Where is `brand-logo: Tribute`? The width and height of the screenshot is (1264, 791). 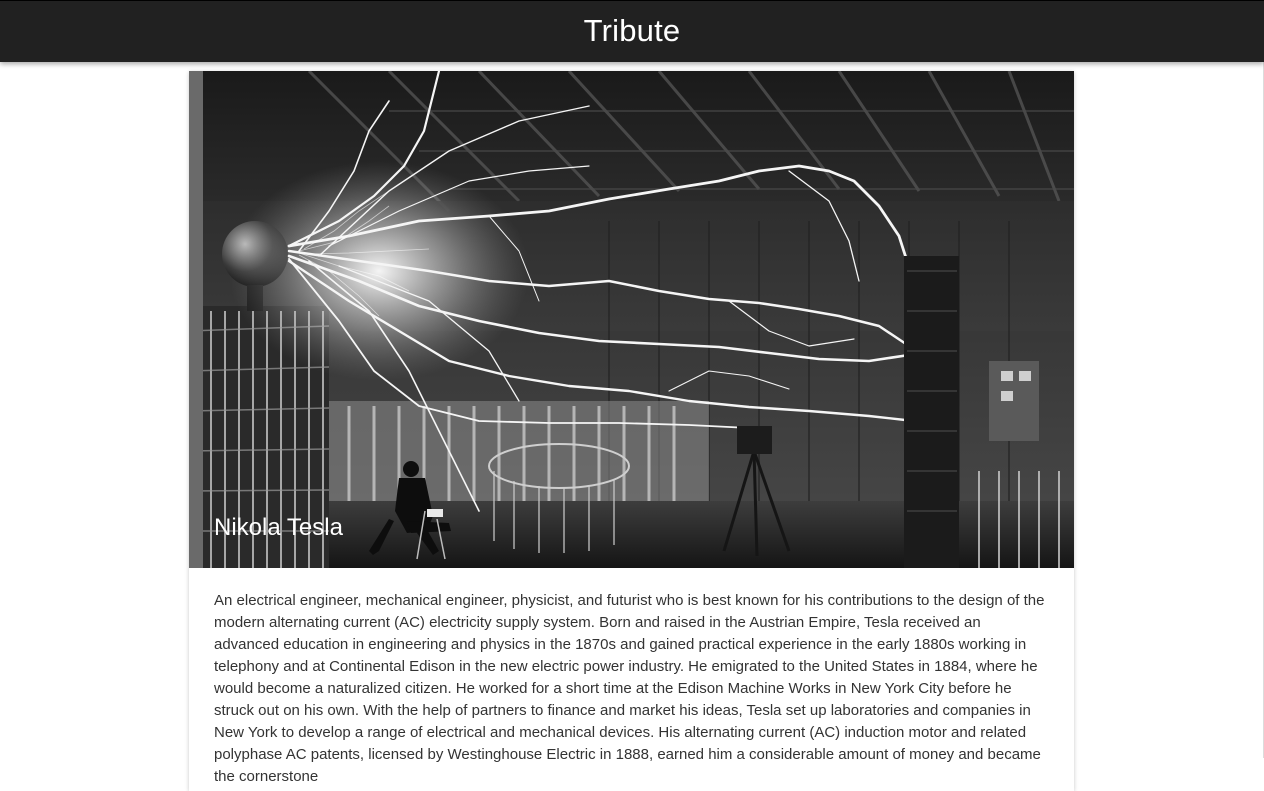
brand-logo: Tribute is located at coordinates (632, 30).